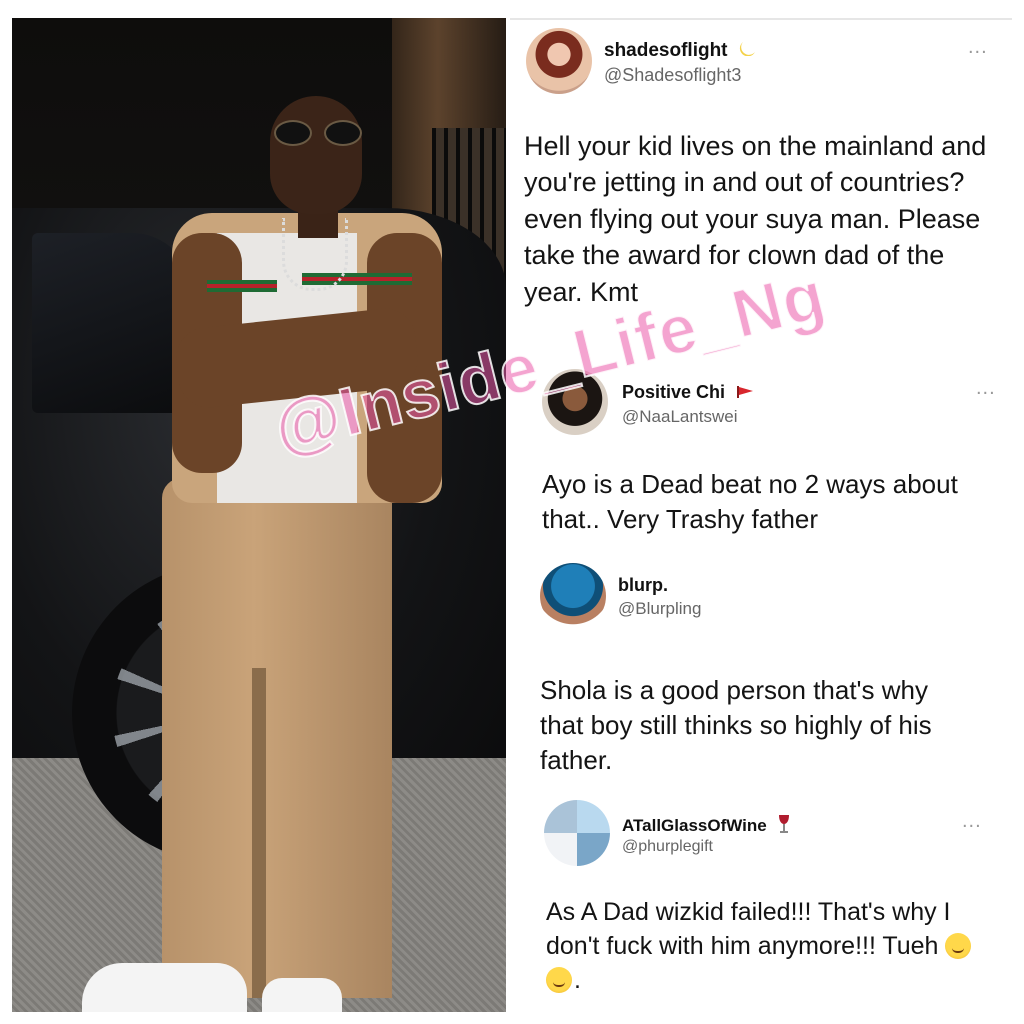  Describe the element at coordinates (694, 825) in the screenshot. I see `user-name-text: ATallGlassOfWine` at that location.